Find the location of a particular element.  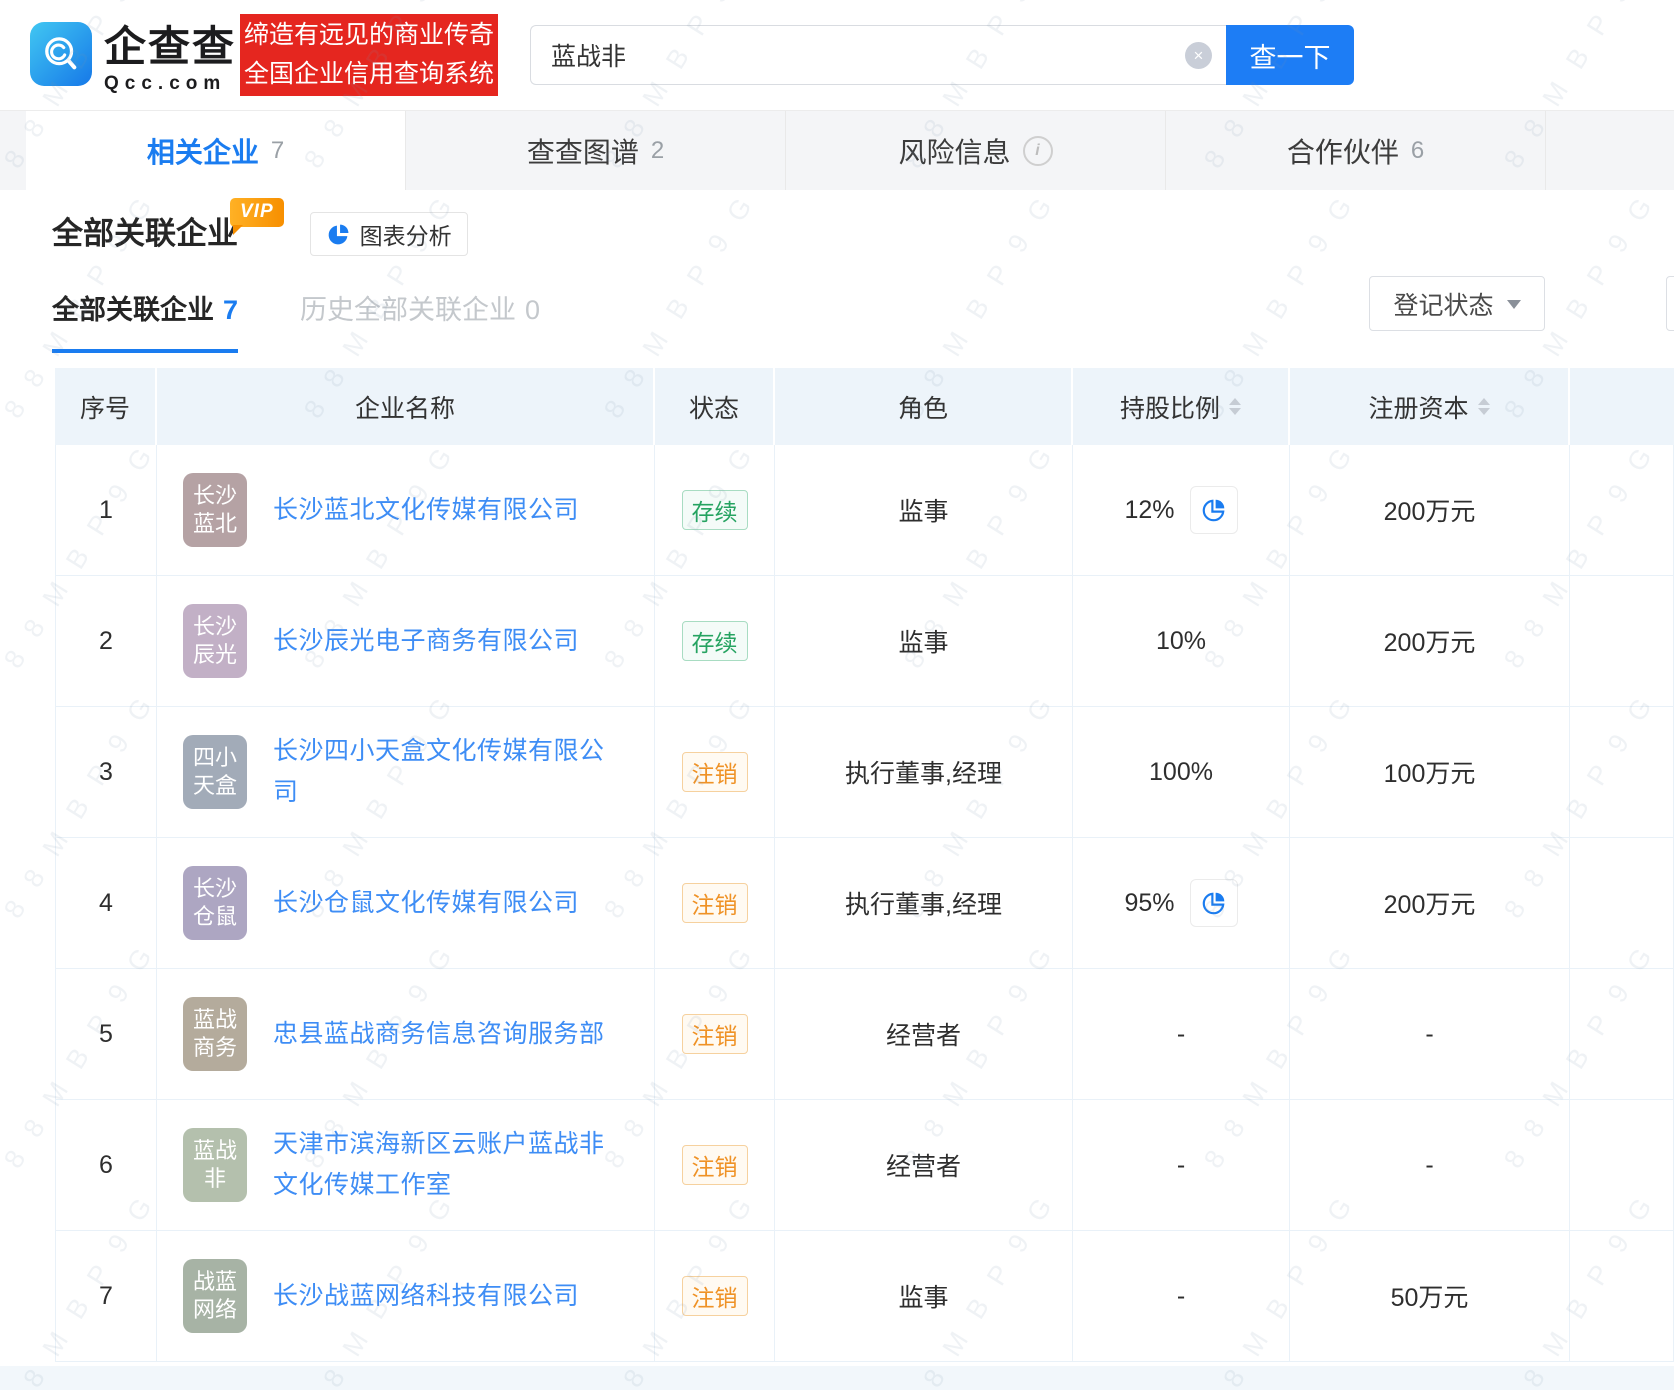

qcc-logo-icon is located at coordinates (61, 54).